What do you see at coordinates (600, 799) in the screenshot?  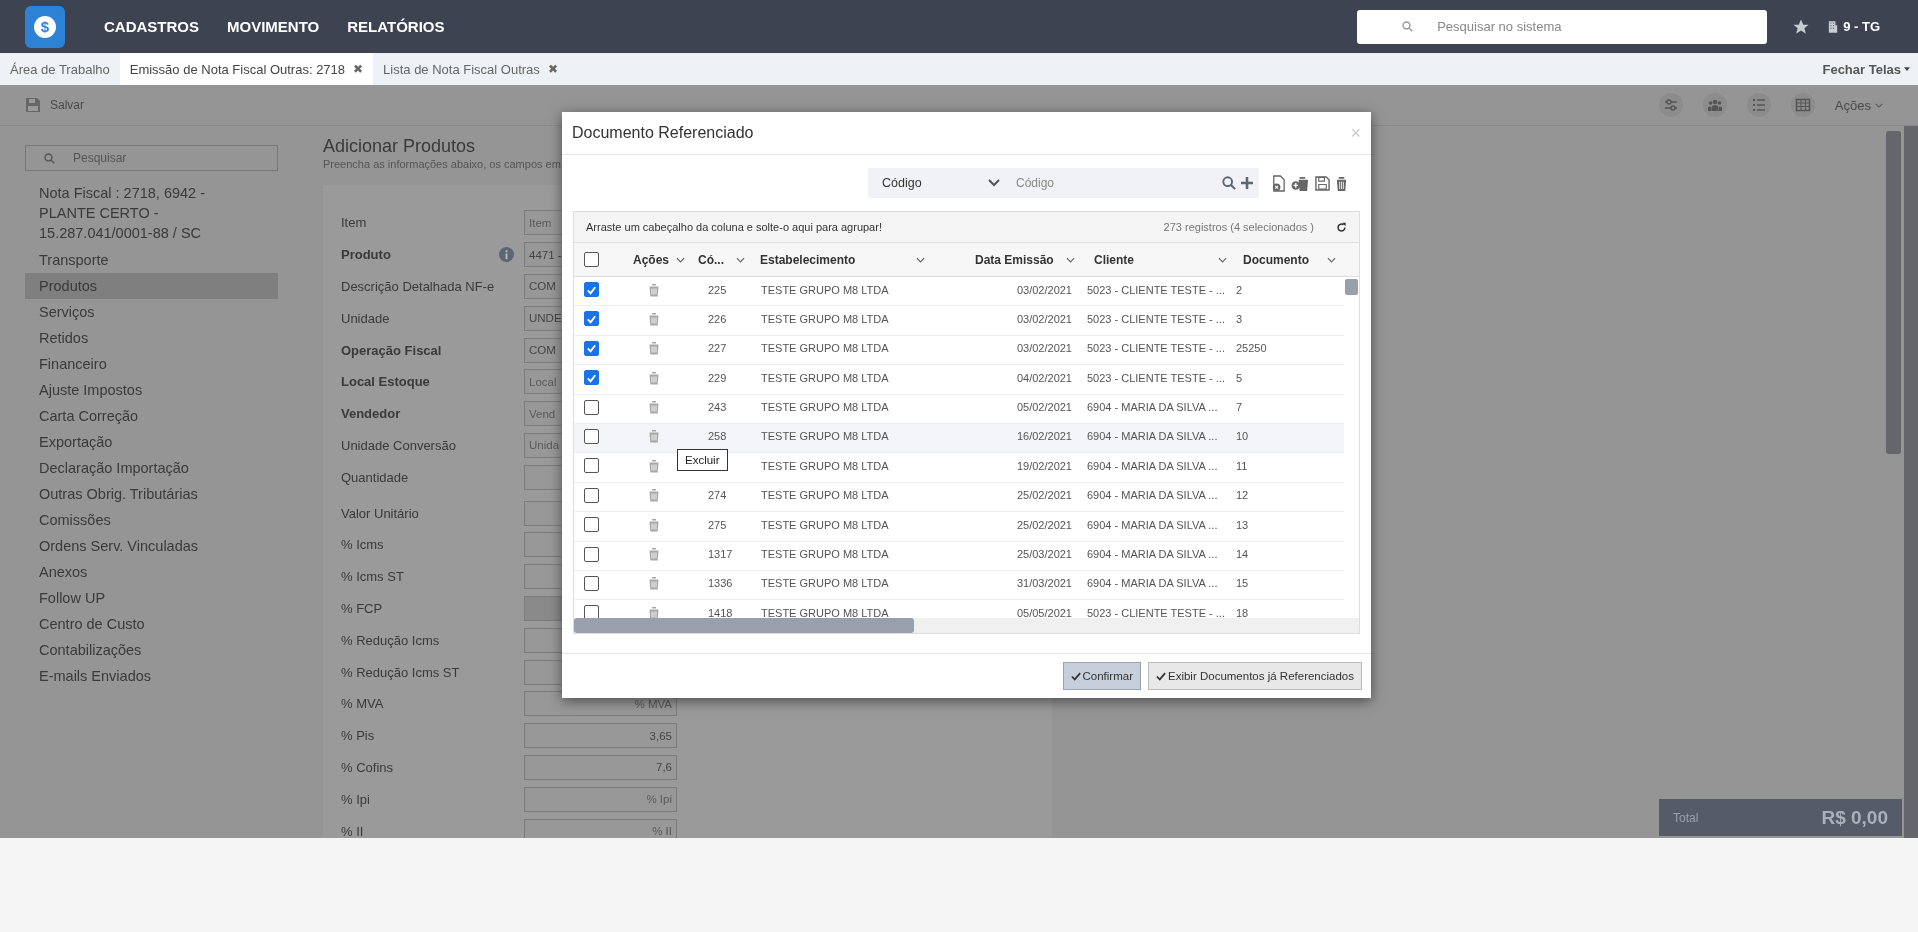 I see `input-field: % Ipi` at bounding box center [600, 799].